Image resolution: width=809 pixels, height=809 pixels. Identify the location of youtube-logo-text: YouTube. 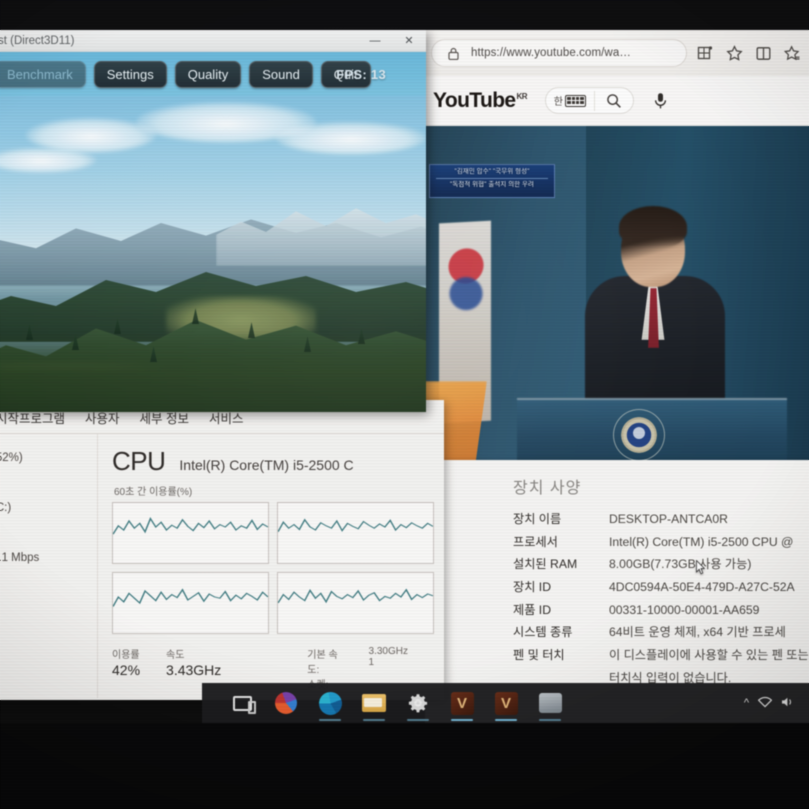
(474, 100).